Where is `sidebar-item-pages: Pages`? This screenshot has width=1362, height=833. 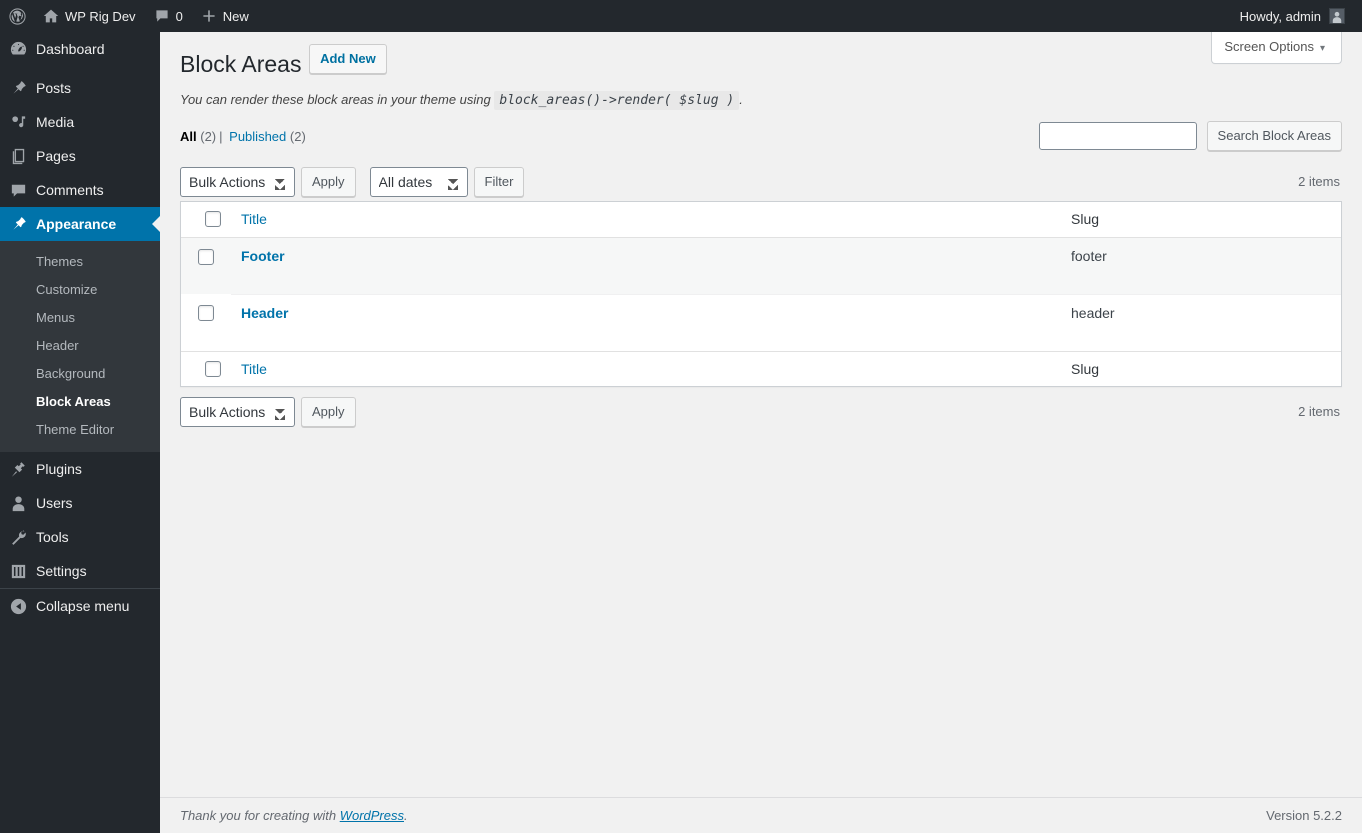 sidebar-item-pages: Pages is located at coordinates (80, 156).